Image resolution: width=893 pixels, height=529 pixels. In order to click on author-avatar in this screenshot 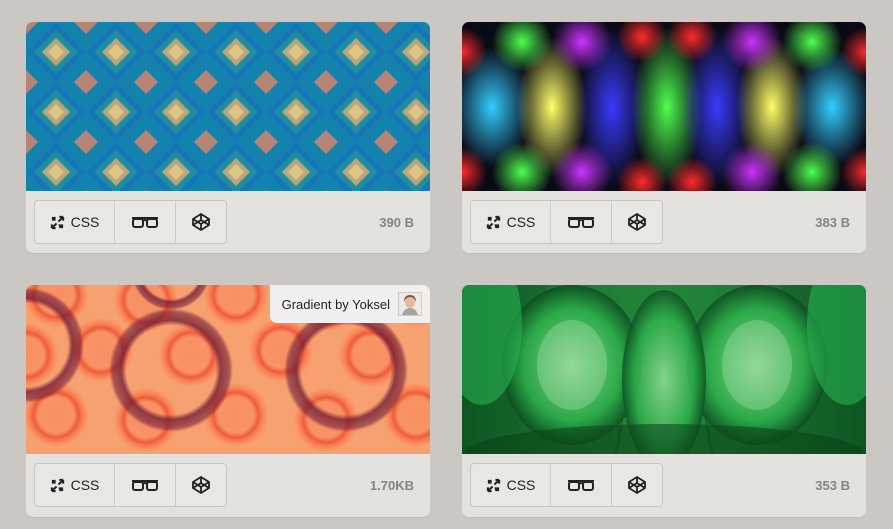, I will do `click(410, 304)`.